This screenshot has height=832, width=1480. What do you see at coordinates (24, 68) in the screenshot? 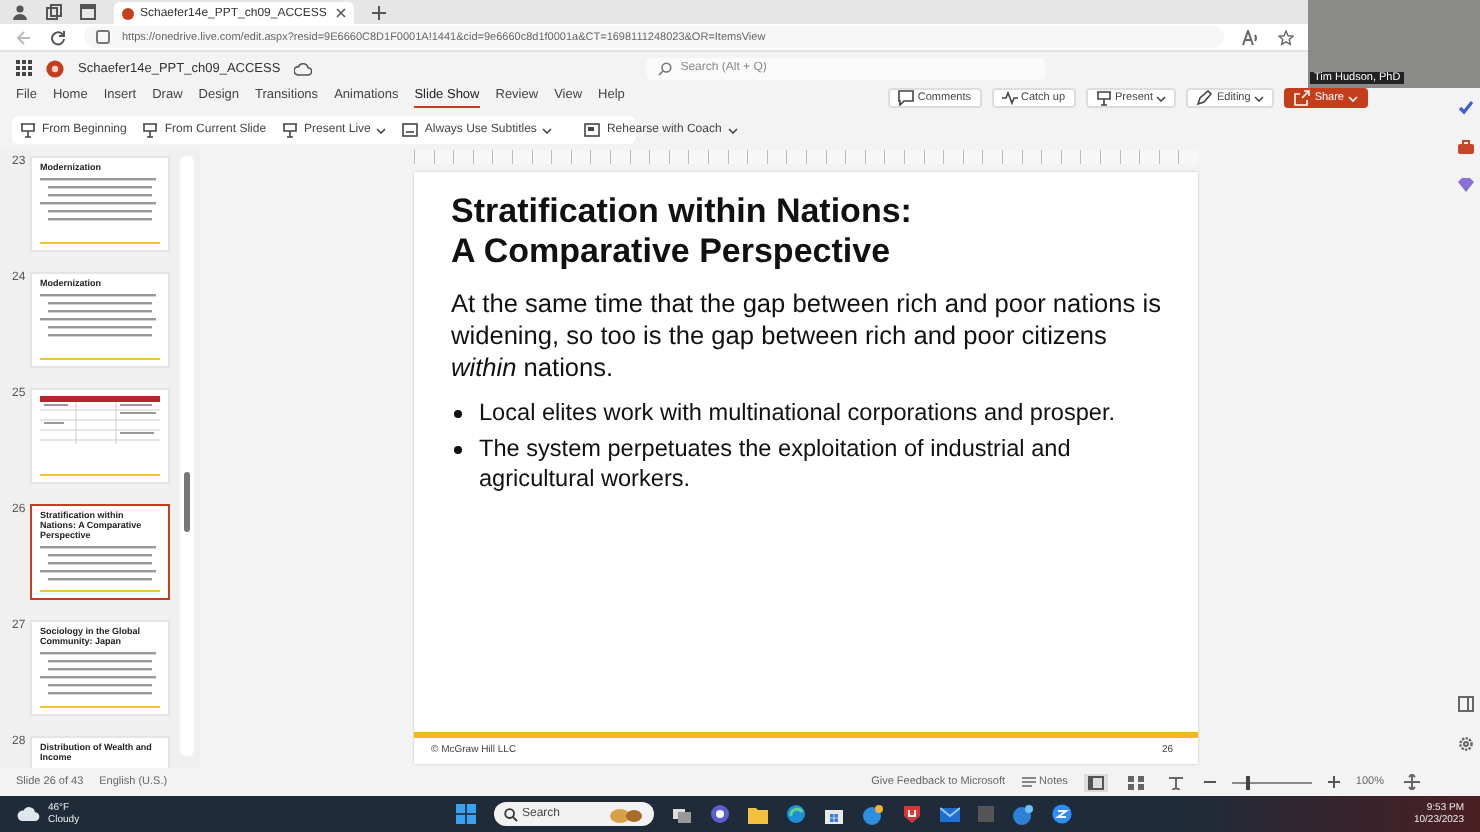
I see `app-launcher-icon` at bounding box center [24, 68].